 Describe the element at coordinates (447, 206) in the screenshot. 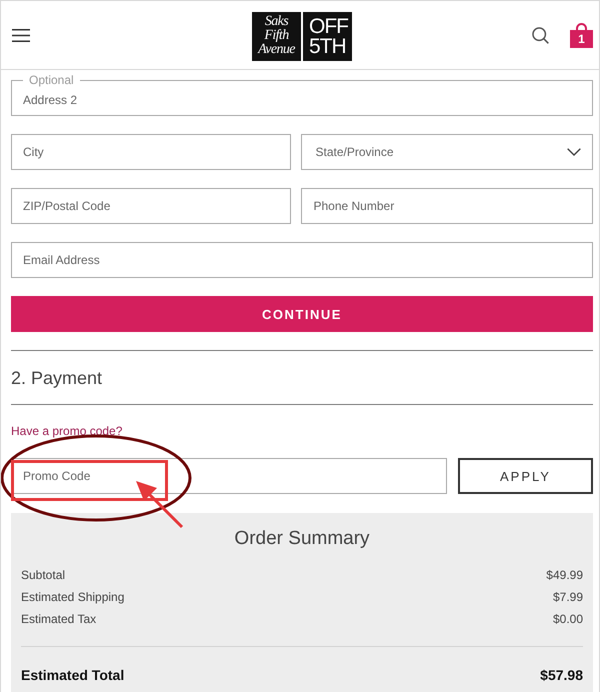

I see `input-field: Phone Number` at that location.